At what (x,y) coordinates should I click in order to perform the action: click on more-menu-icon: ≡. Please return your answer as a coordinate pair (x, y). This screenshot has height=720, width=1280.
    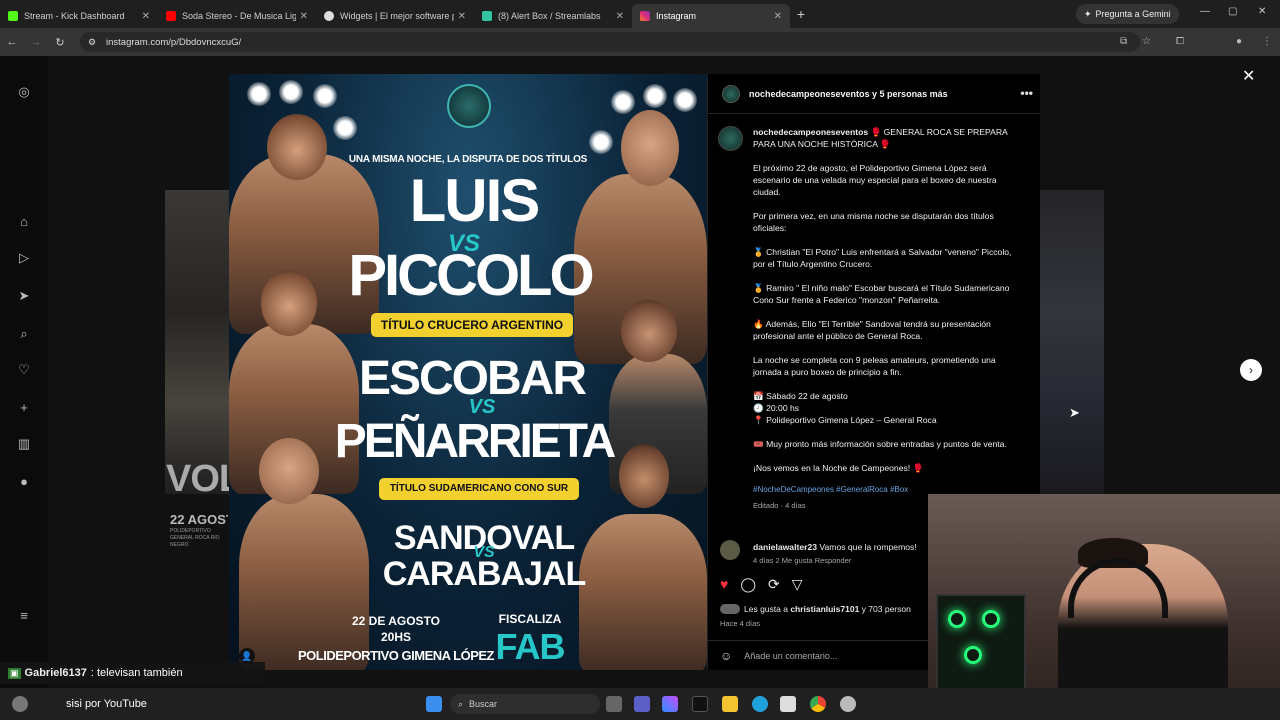
    Looking at the image, I should click on (24, 616).